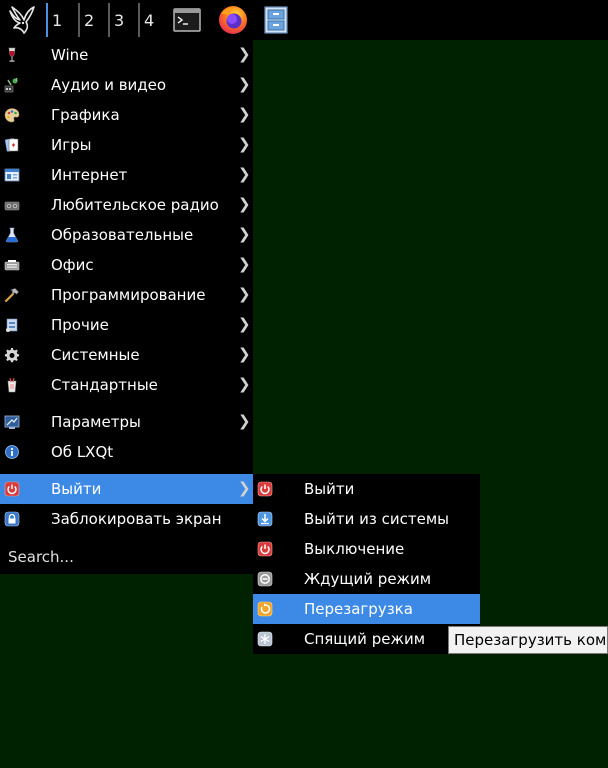  I want to click on menu-item-system: Системные ❯, so click(126, 355).